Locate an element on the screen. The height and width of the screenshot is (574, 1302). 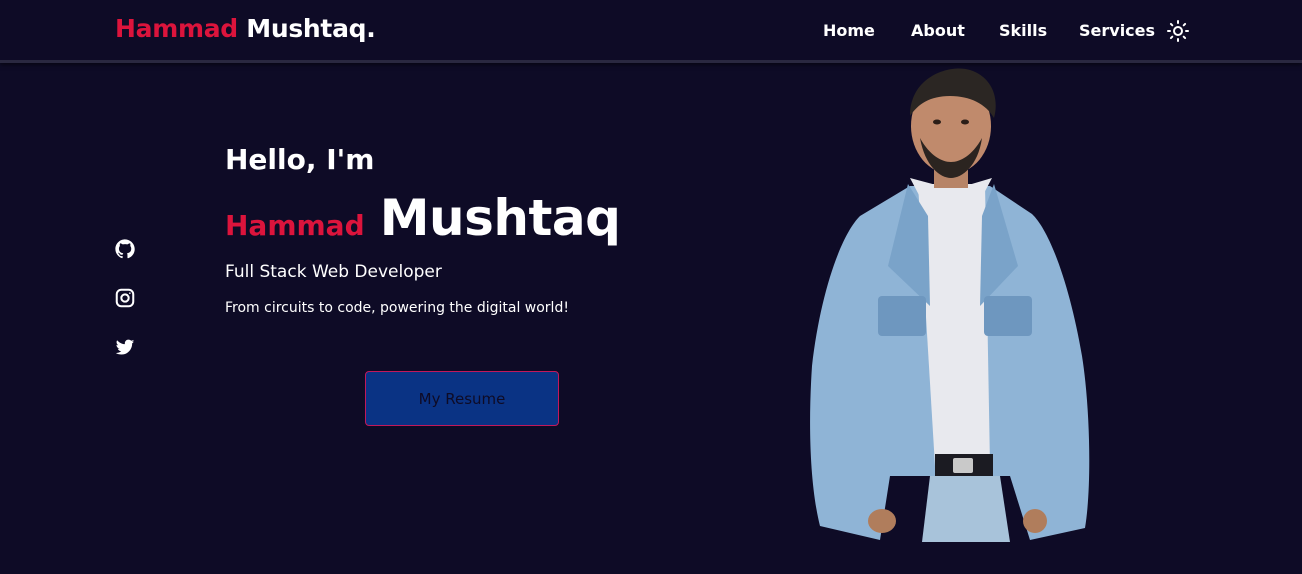
instagram-link is located at coordinates (125, 298).